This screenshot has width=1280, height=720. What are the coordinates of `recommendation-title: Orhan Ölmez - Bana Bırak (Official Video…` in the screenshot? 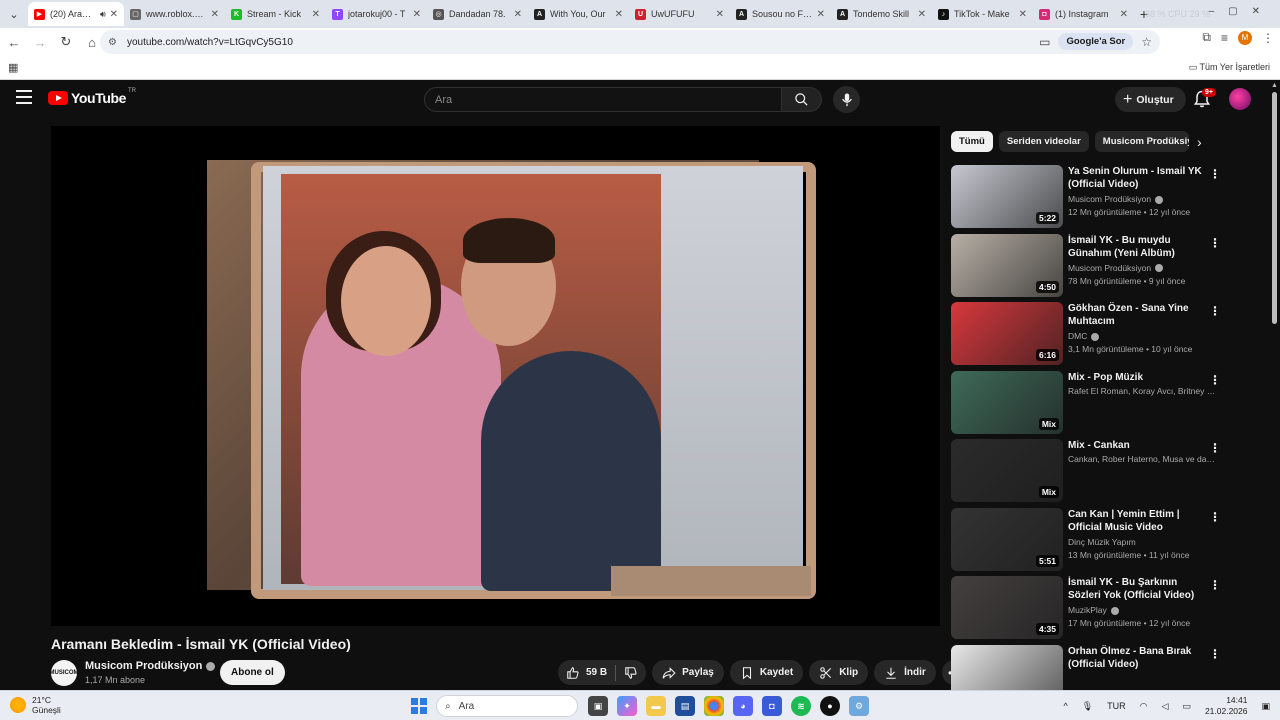 It's located at (1138, 658).